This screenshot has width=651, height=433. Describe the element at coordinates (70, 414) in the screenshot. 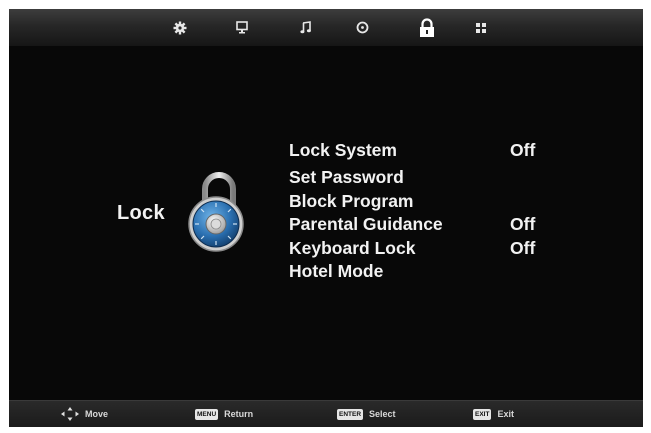

I see `four-way-arrows-icon` at that location.